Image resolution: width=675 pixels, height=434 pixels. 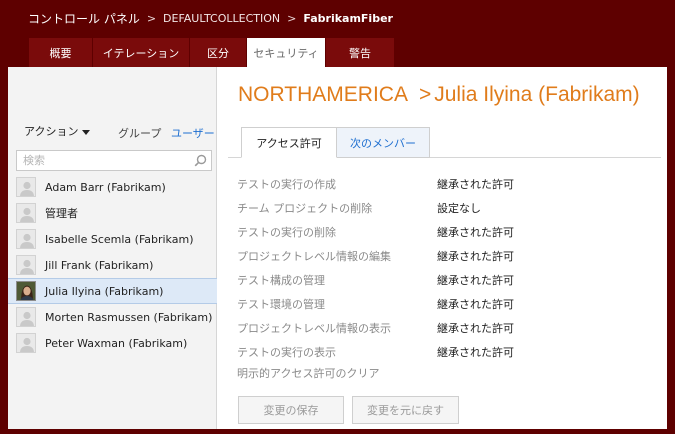 I want to click on member-item-administrators: 管理者, so click(x=112, y=213).